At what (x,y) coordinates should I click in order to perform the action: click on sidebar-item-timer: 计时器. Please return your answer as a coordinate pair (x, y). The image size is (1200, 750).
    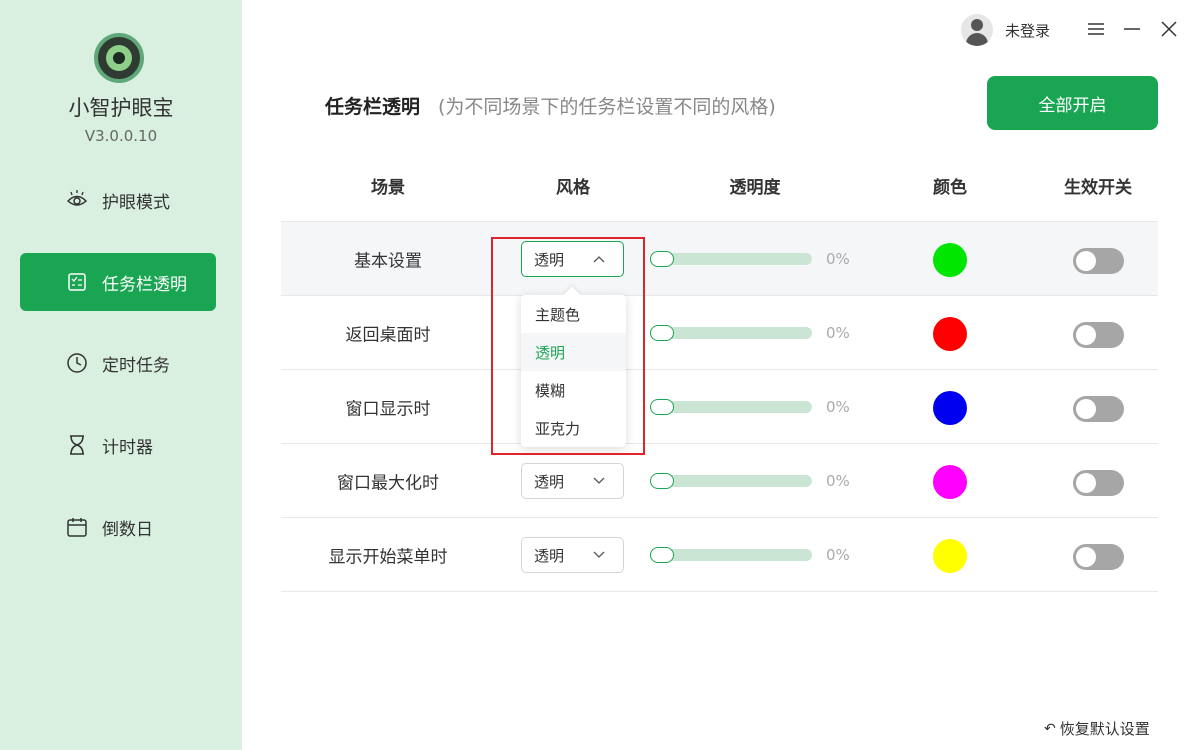
    Looking at the image, I should click on (118, 445).